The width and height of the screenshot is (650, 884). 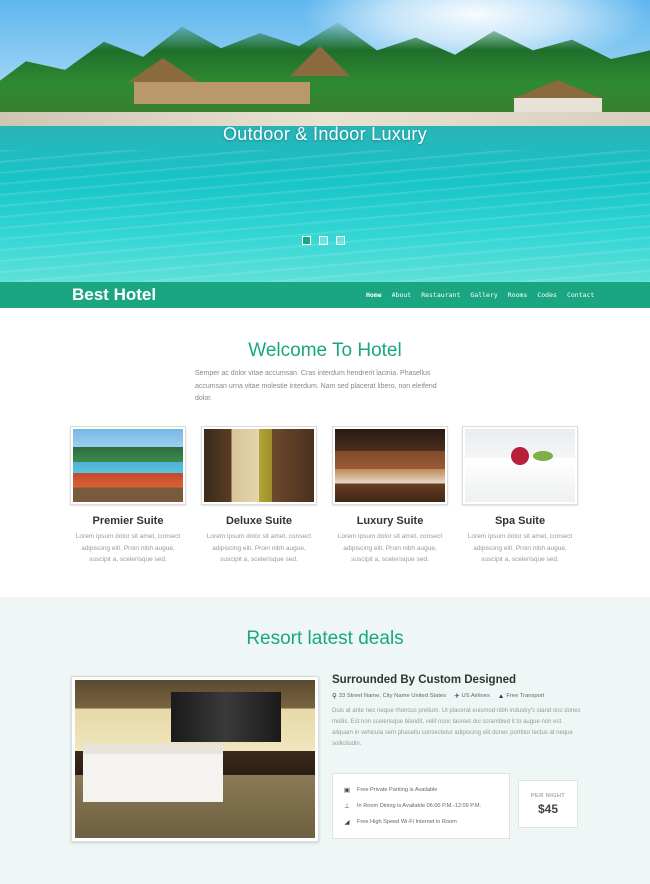 I want to click on nav-link-codes: Codes, so click(x=547, y=295).